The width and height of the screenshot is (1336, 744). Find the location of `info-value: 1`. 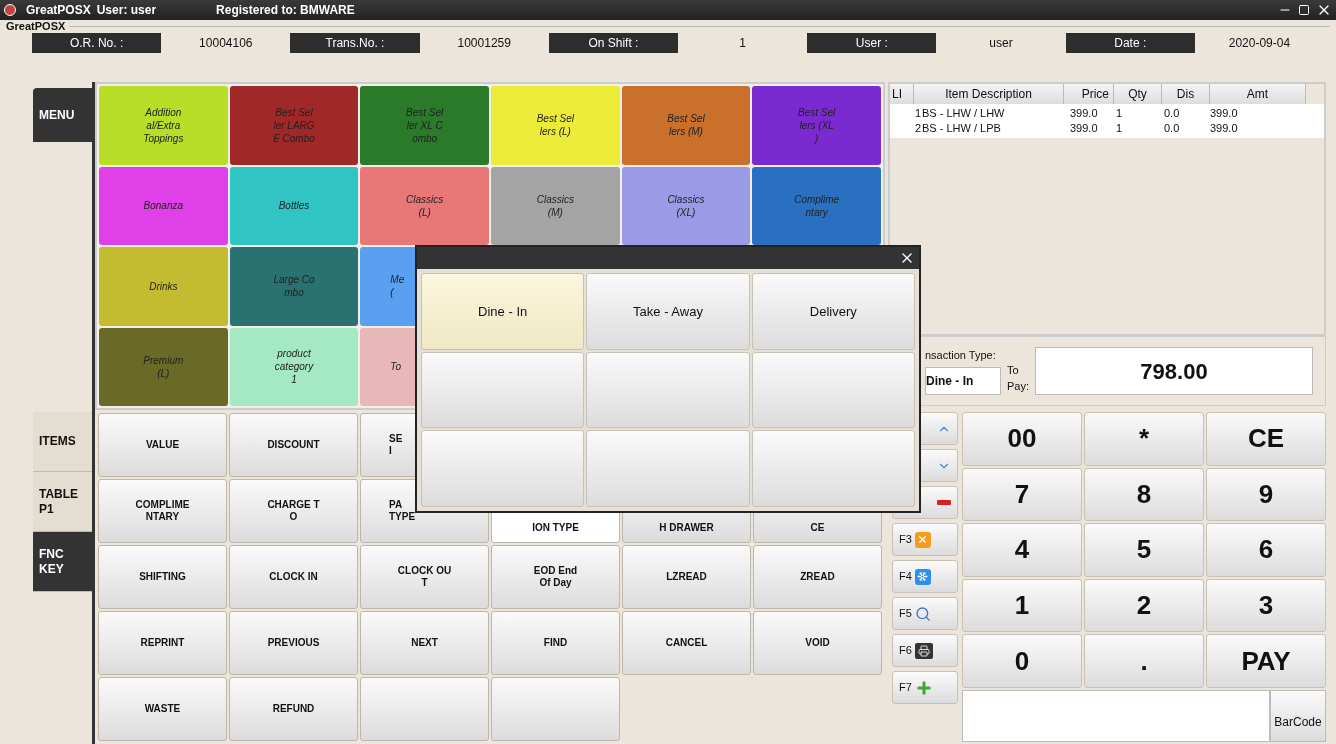

info-value: 1 is located at coordinates (742, 43).